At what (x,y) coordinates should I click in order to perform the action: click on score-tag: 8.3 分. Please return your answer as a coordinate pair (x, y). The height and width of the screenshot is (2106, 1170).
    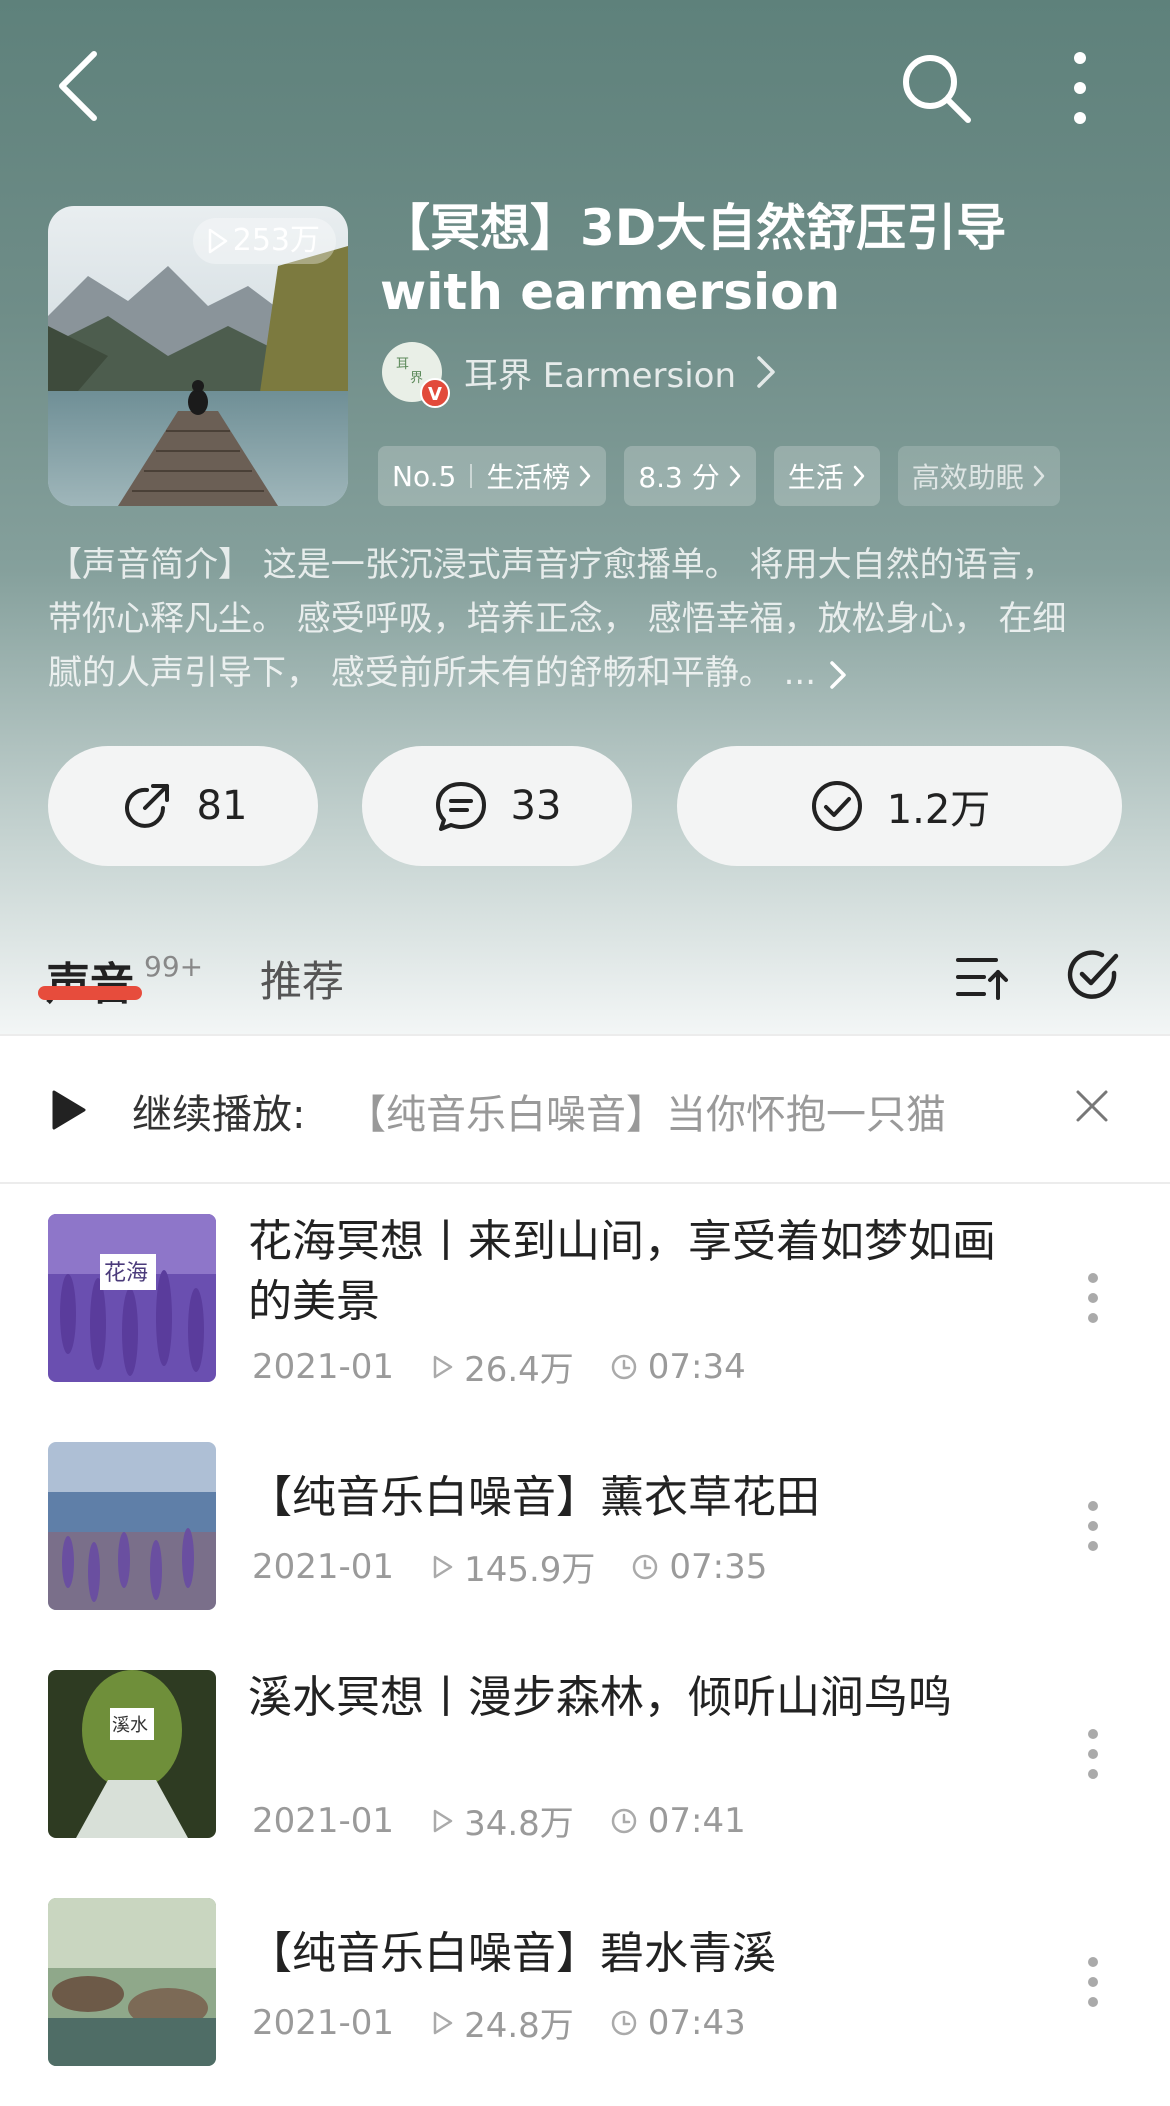
    Looking at the image, I should click on (690, 476).